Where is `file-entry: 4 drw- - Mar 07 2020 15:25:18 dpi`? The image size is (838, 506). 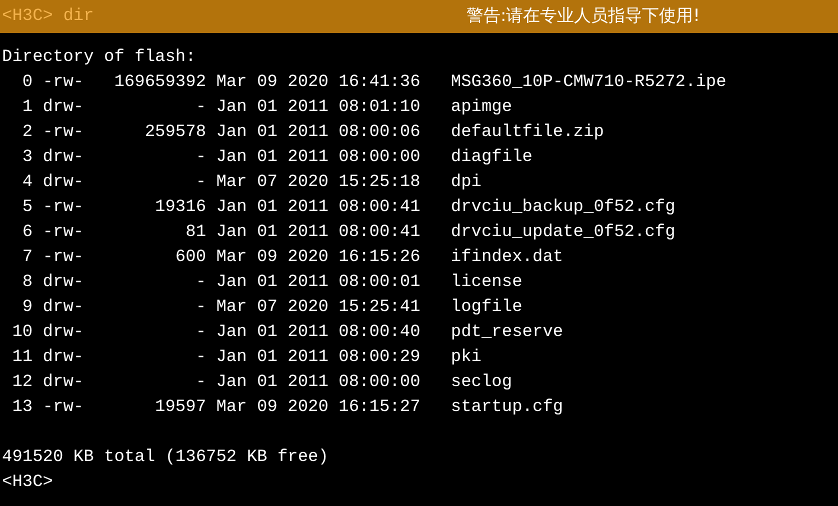 file-entry: 4 drw- - Mar 07 2020 15:25:18 dpi is located at coordinates (251, 183).